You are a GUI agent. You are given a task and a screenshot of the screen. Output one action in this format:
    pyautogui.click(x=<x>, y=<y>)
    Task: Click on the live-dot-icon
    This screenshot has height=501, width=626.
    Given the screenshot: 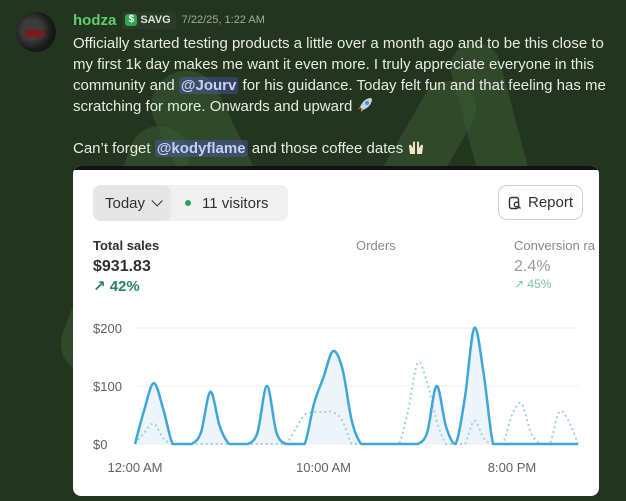 What is the action you would take?
    pyautogui.click(x=188, y=203)
    